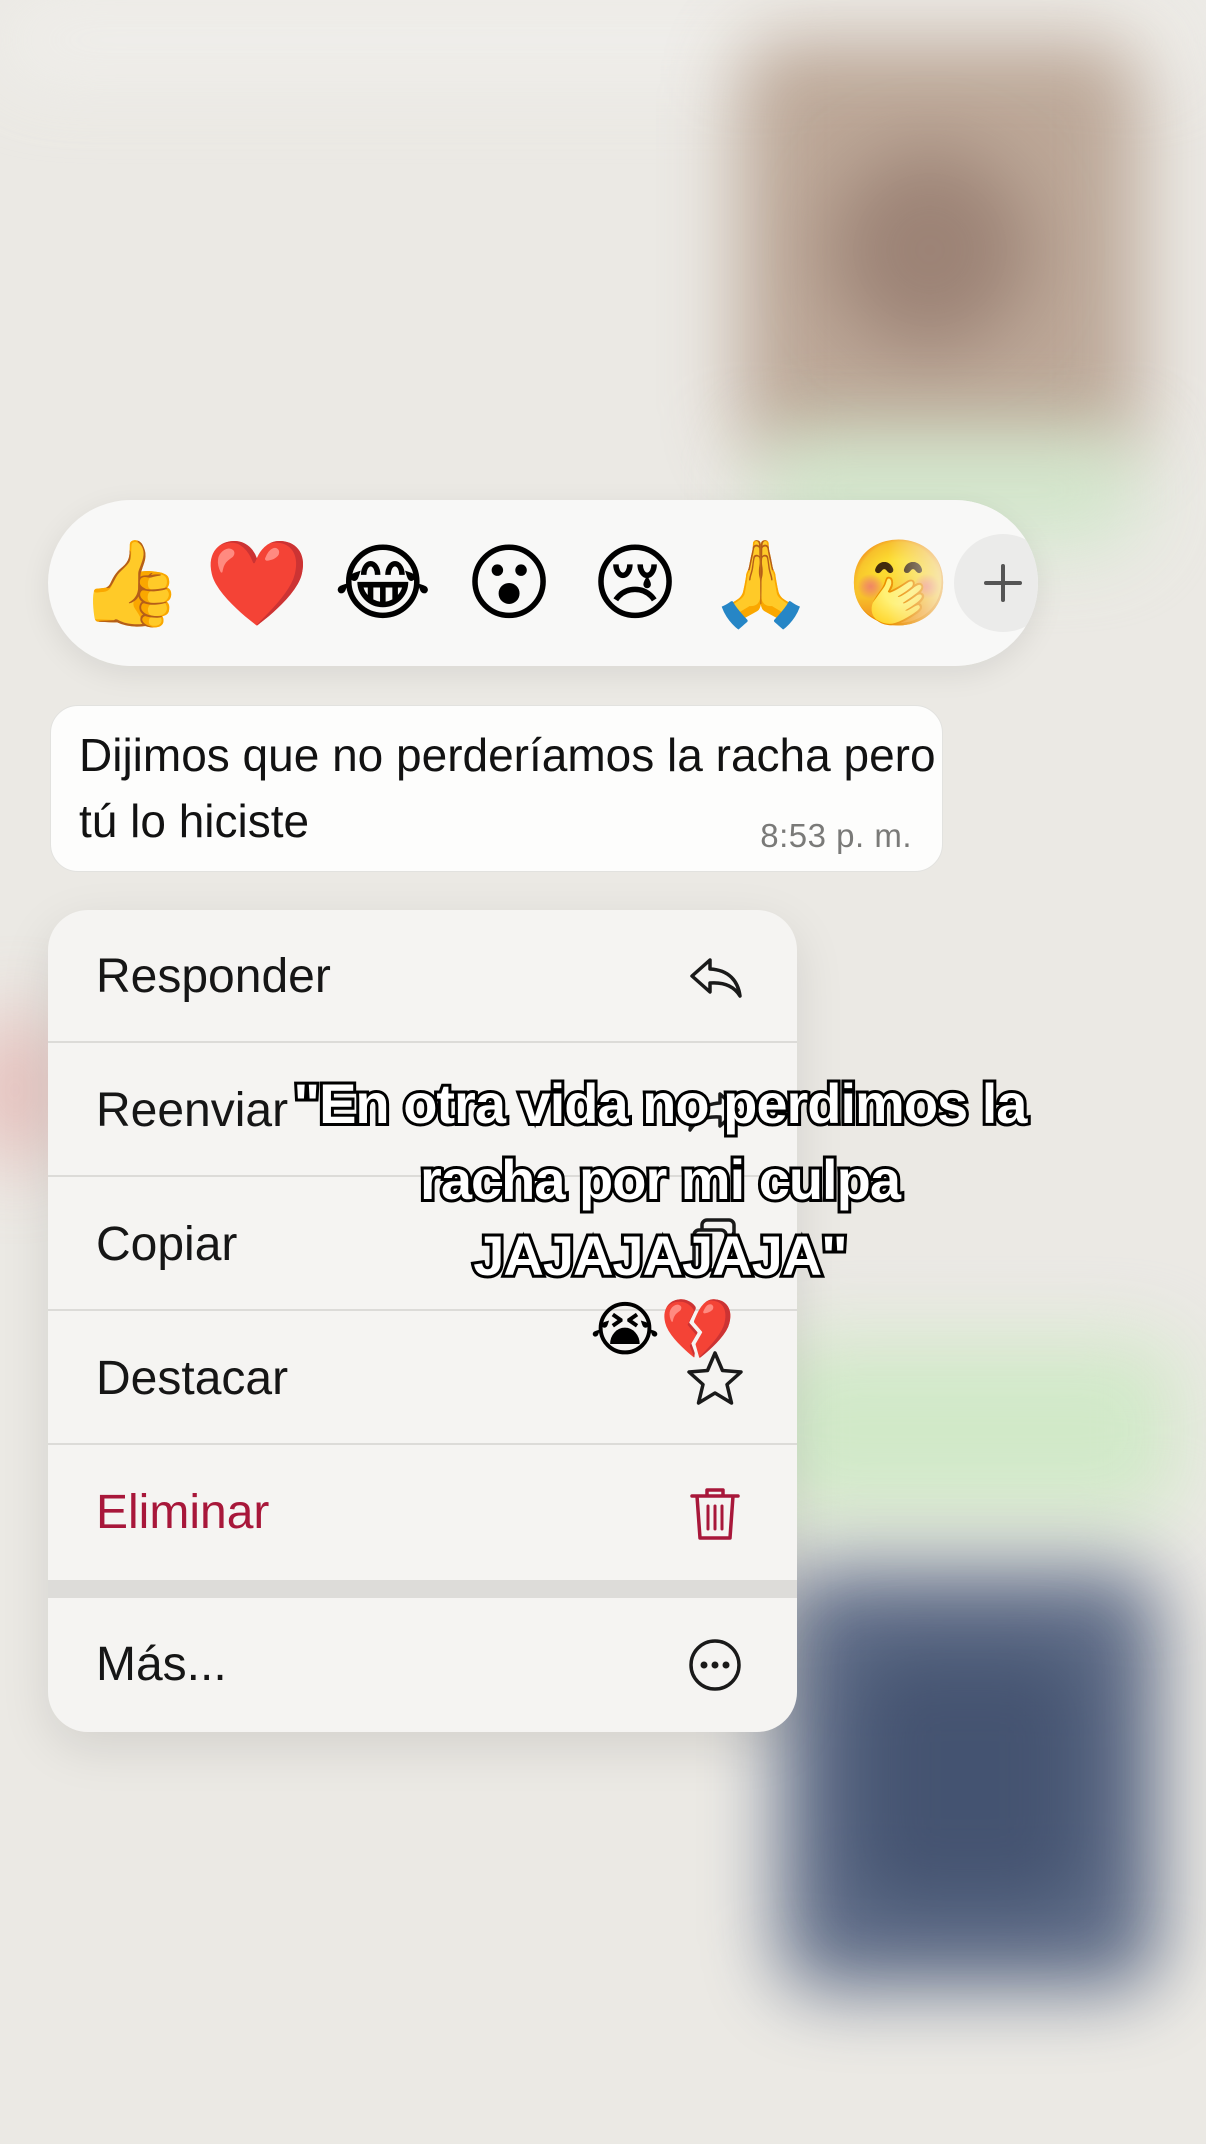 This screenshot has width=1206, height=2144. Describe the element at coordinates (662, 1330) in the screenshot. I see `caption-emoji: 😭💔` at that location.